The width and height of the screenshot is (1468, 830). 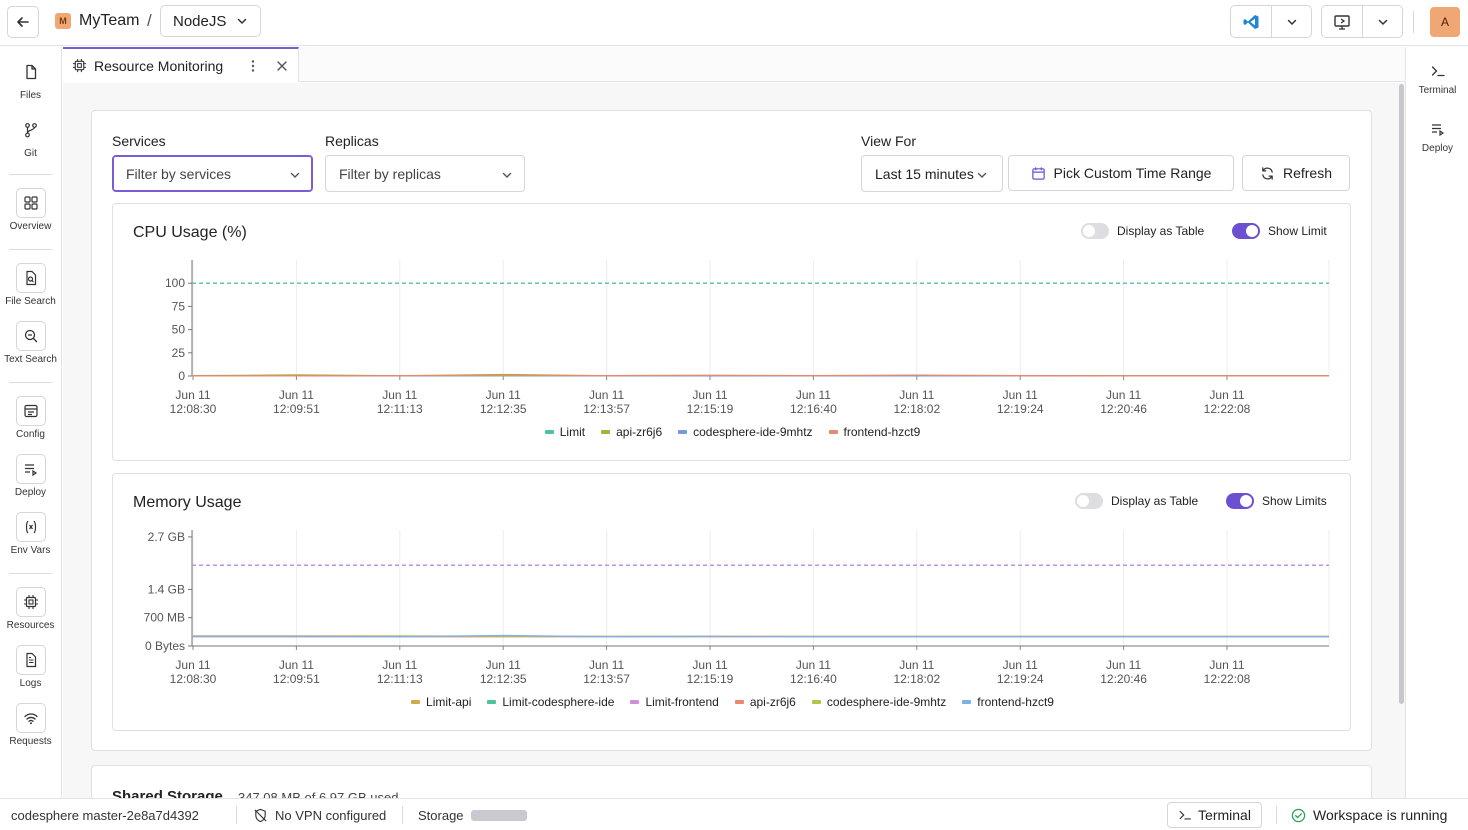 I want to click on sidebar-item-resources: Resources, so click(x=30, y=609).